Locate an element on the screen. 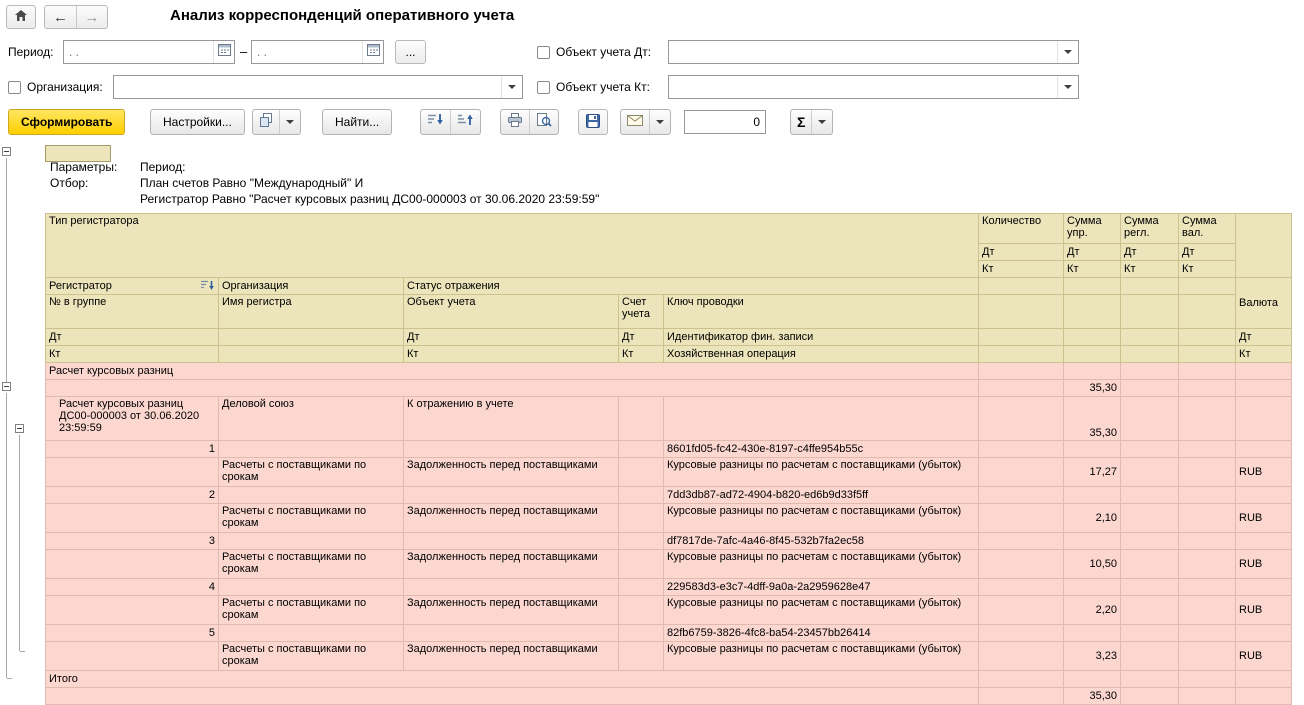  header-accounting-object: Объект учета is located at coordinates (511, 311).